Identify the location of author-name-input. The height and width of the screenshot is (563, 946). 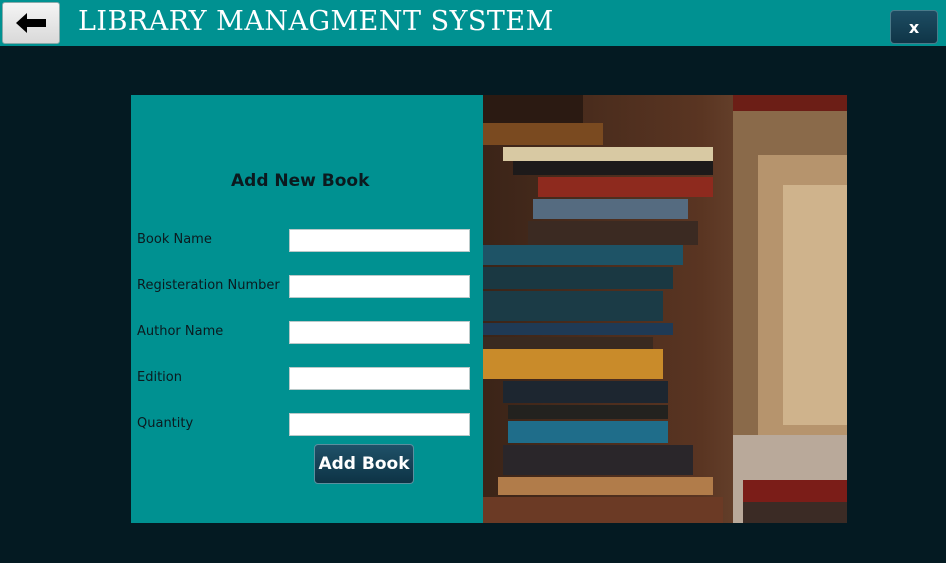
(379, 332).